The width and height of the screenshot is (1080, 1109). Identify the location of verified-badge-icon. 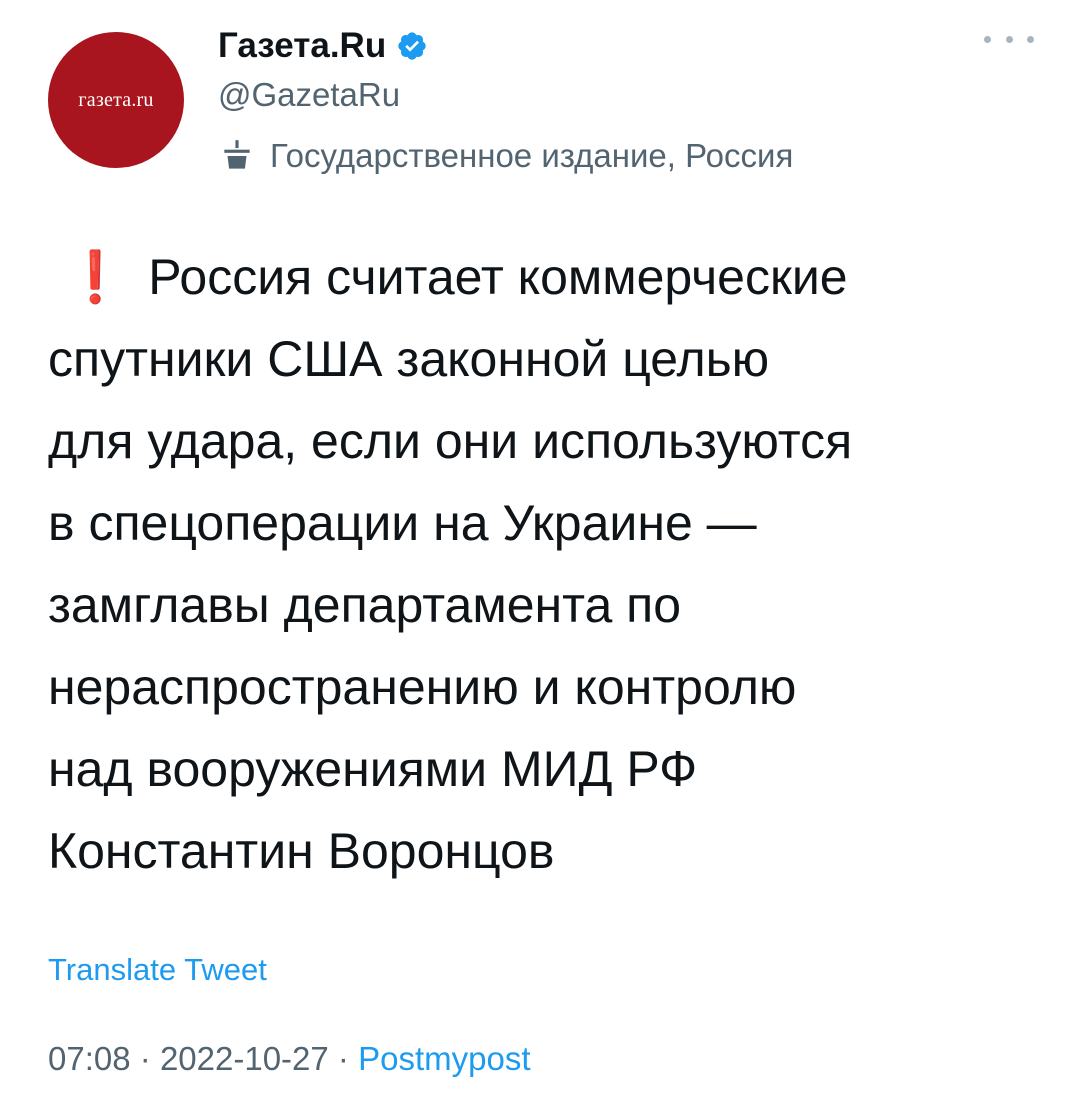
(412, 46).